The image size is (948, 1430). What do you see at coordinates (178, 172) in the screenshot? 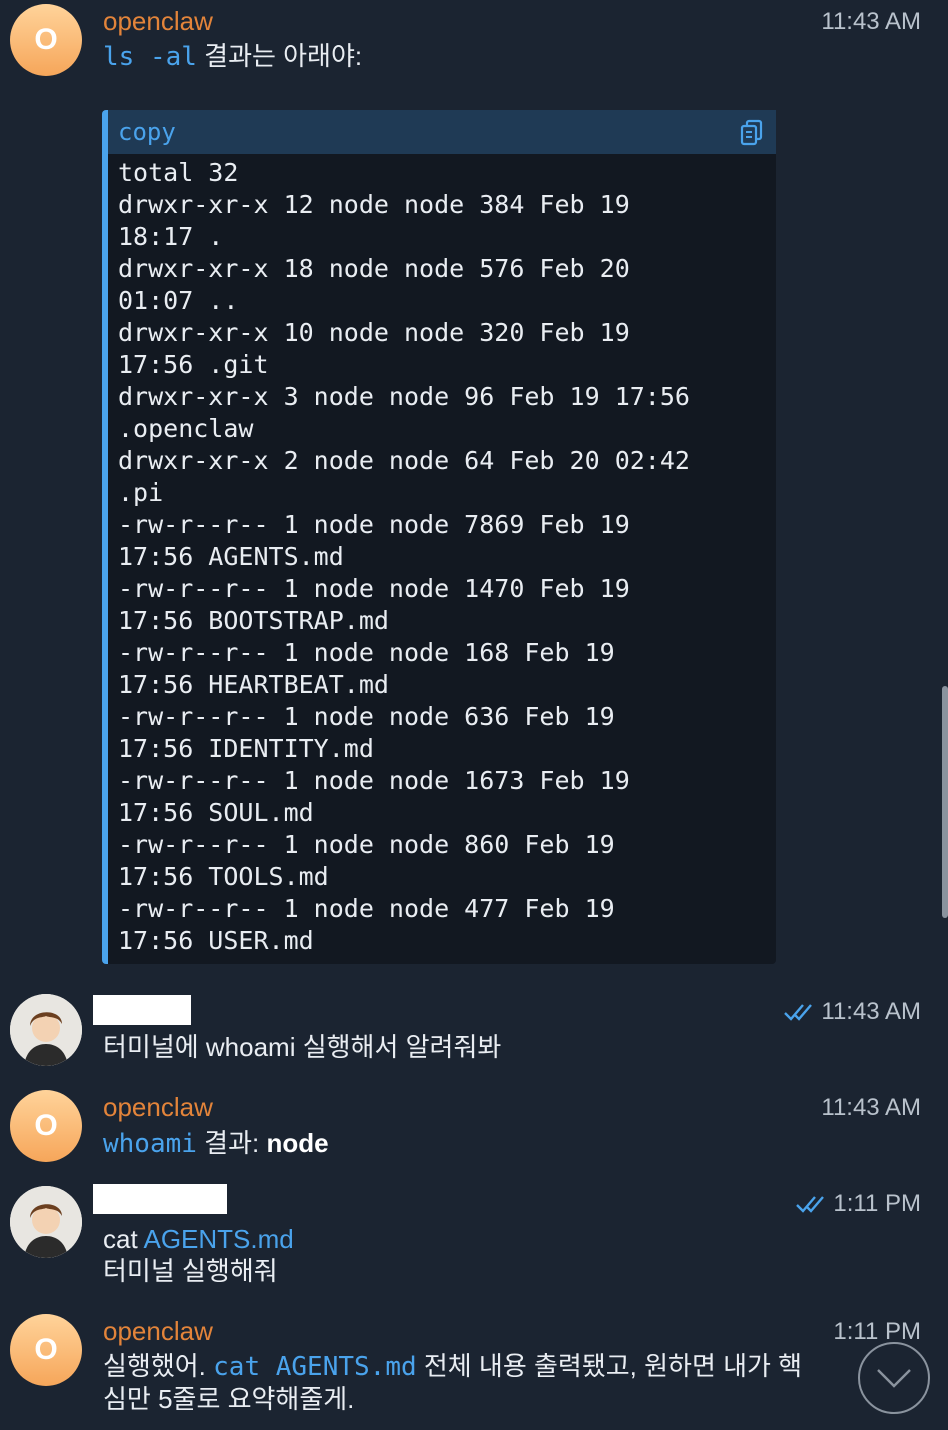
I see `code-line: total 32` at bounding box center [178, 172].